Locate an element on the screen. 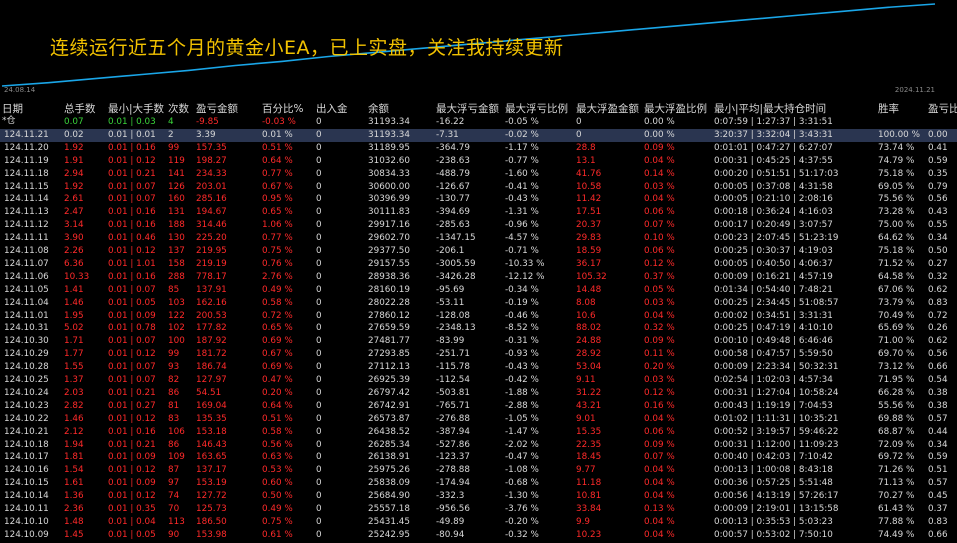 The height and width of the screenshot is (543, 957). cell-trade-count: 122 is located at coordinates (176, 315).